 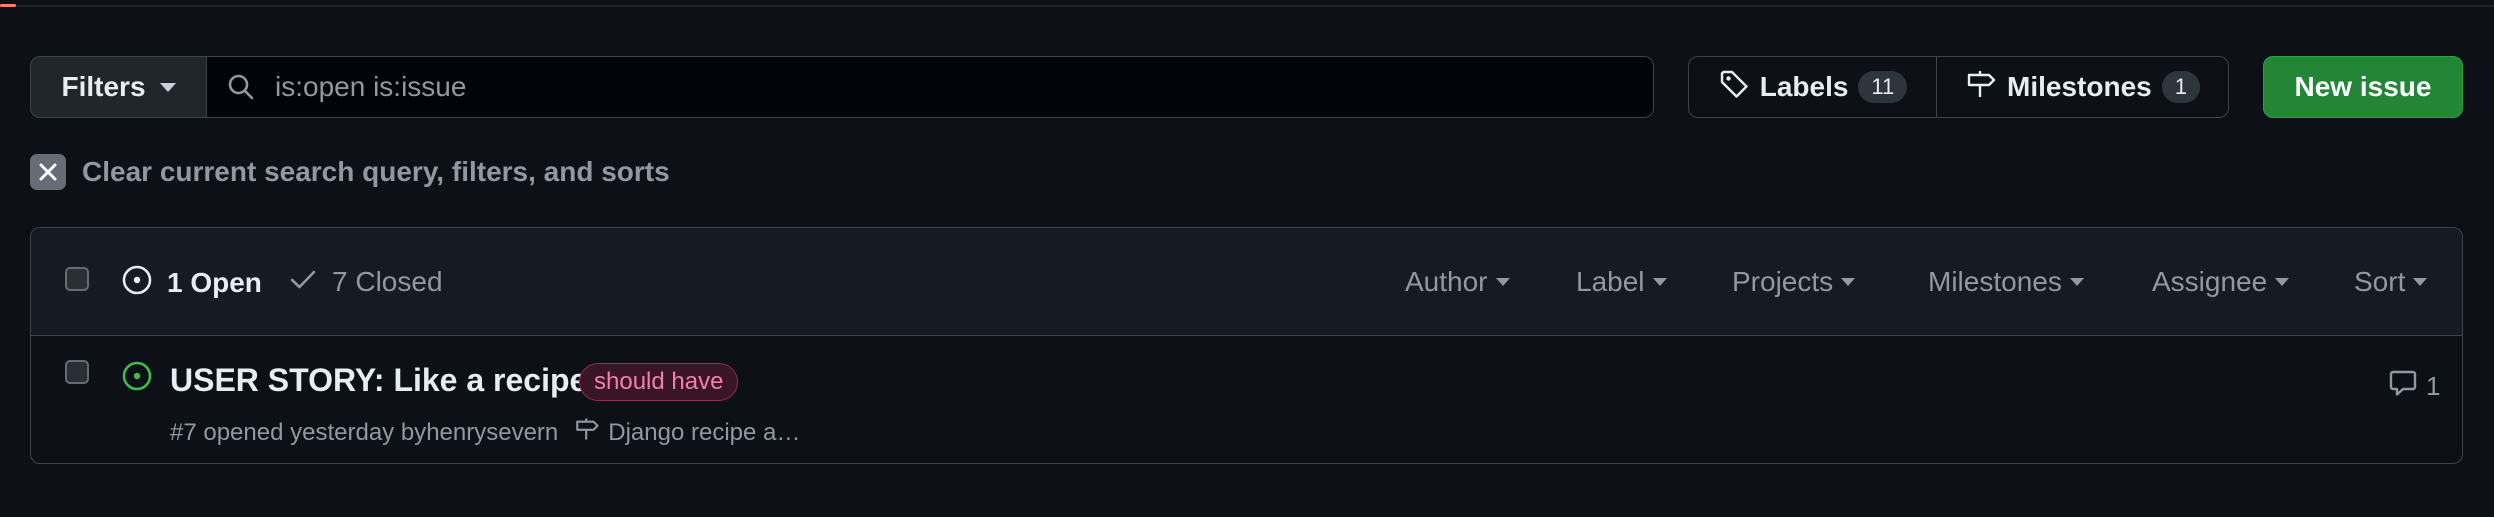 What do you see at coordinates (1610, 281) in the screenshot?
I see `label-filter-label: Label` at bounding box center [1610, 281].